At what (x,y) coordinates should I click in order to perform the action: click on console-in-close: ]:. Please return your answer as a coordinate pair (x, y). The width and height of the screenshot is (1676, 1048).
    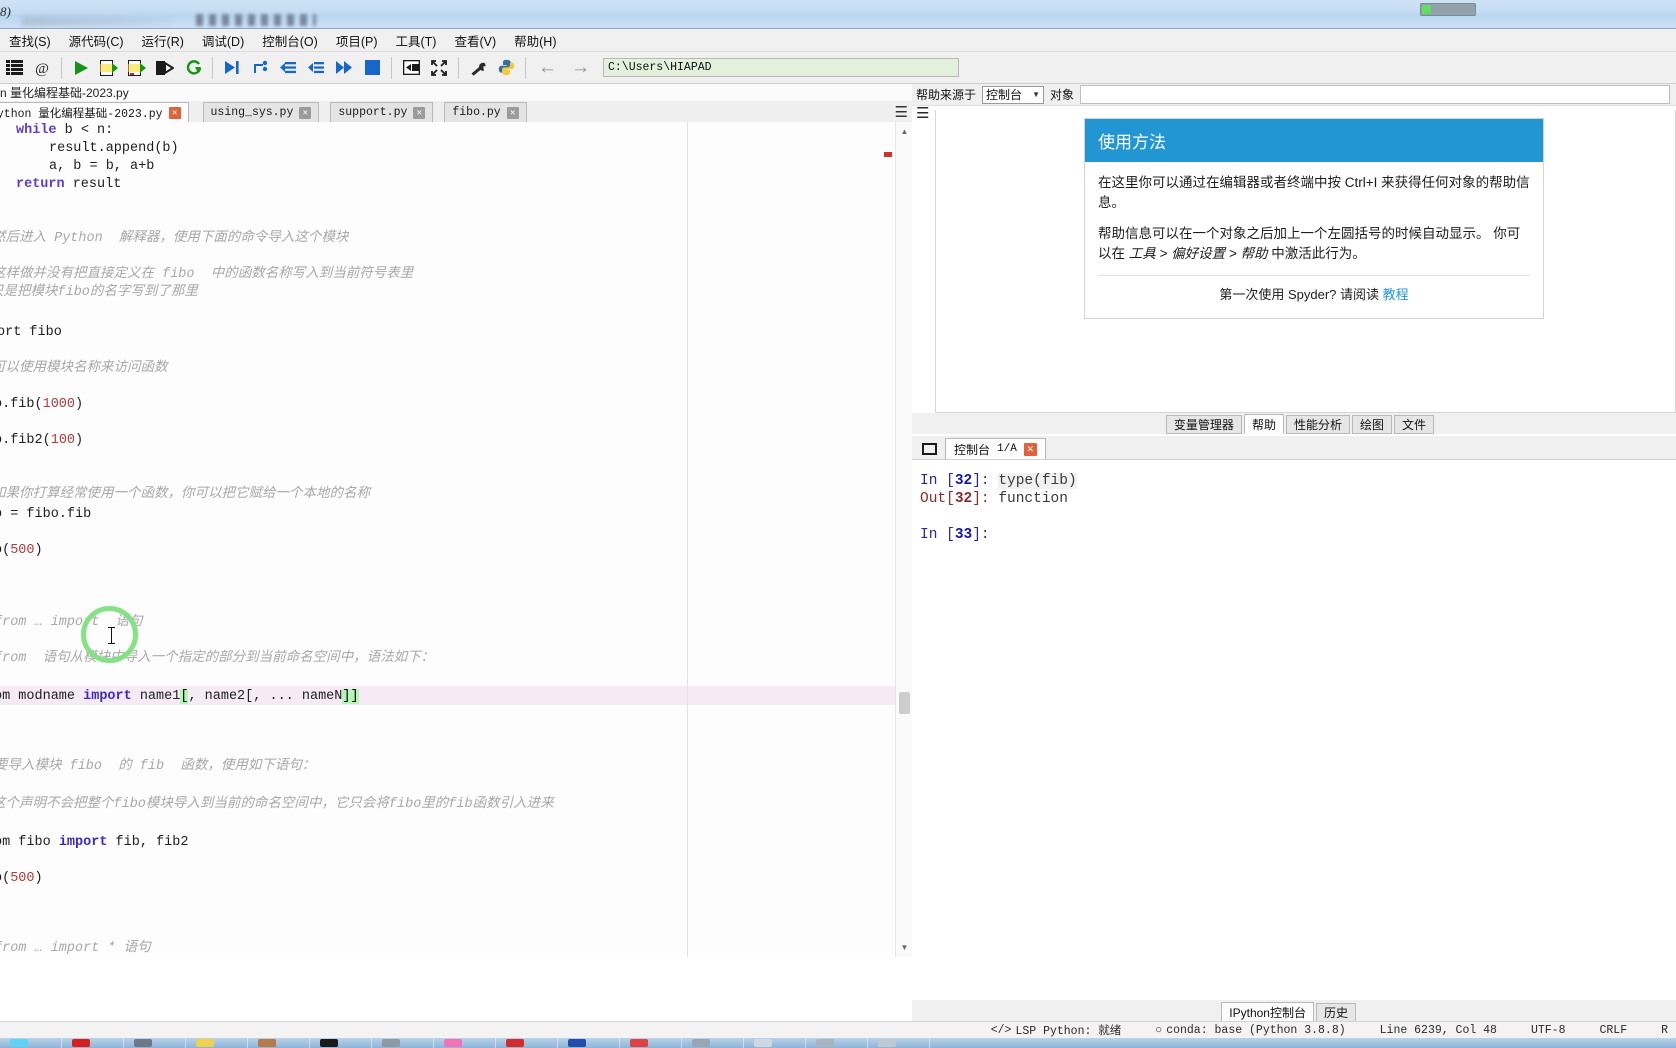
    Looking at the image, I should click on (985, 481).